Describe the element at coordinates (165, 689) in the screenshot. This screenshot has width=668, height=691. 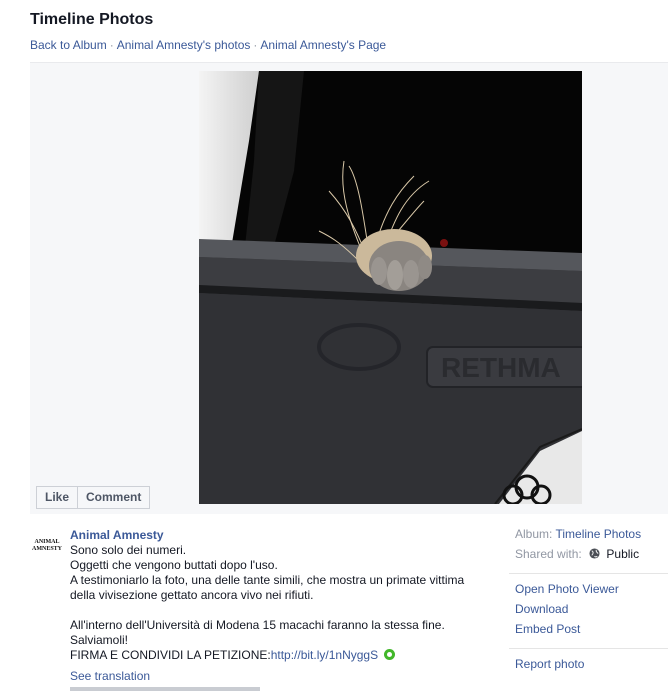
I see `post-meta-cut-off-graphic` at that location.